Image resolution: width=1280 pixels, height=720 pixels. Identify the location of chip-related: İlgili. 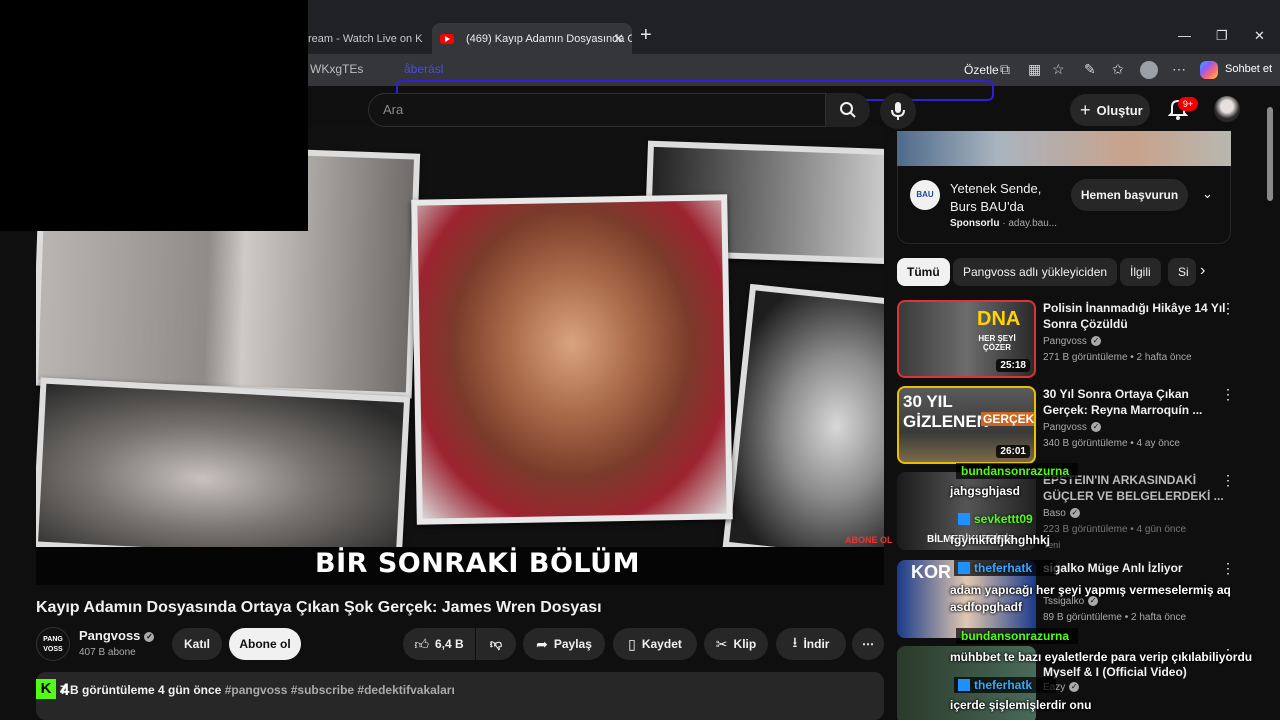
(1140, 272).